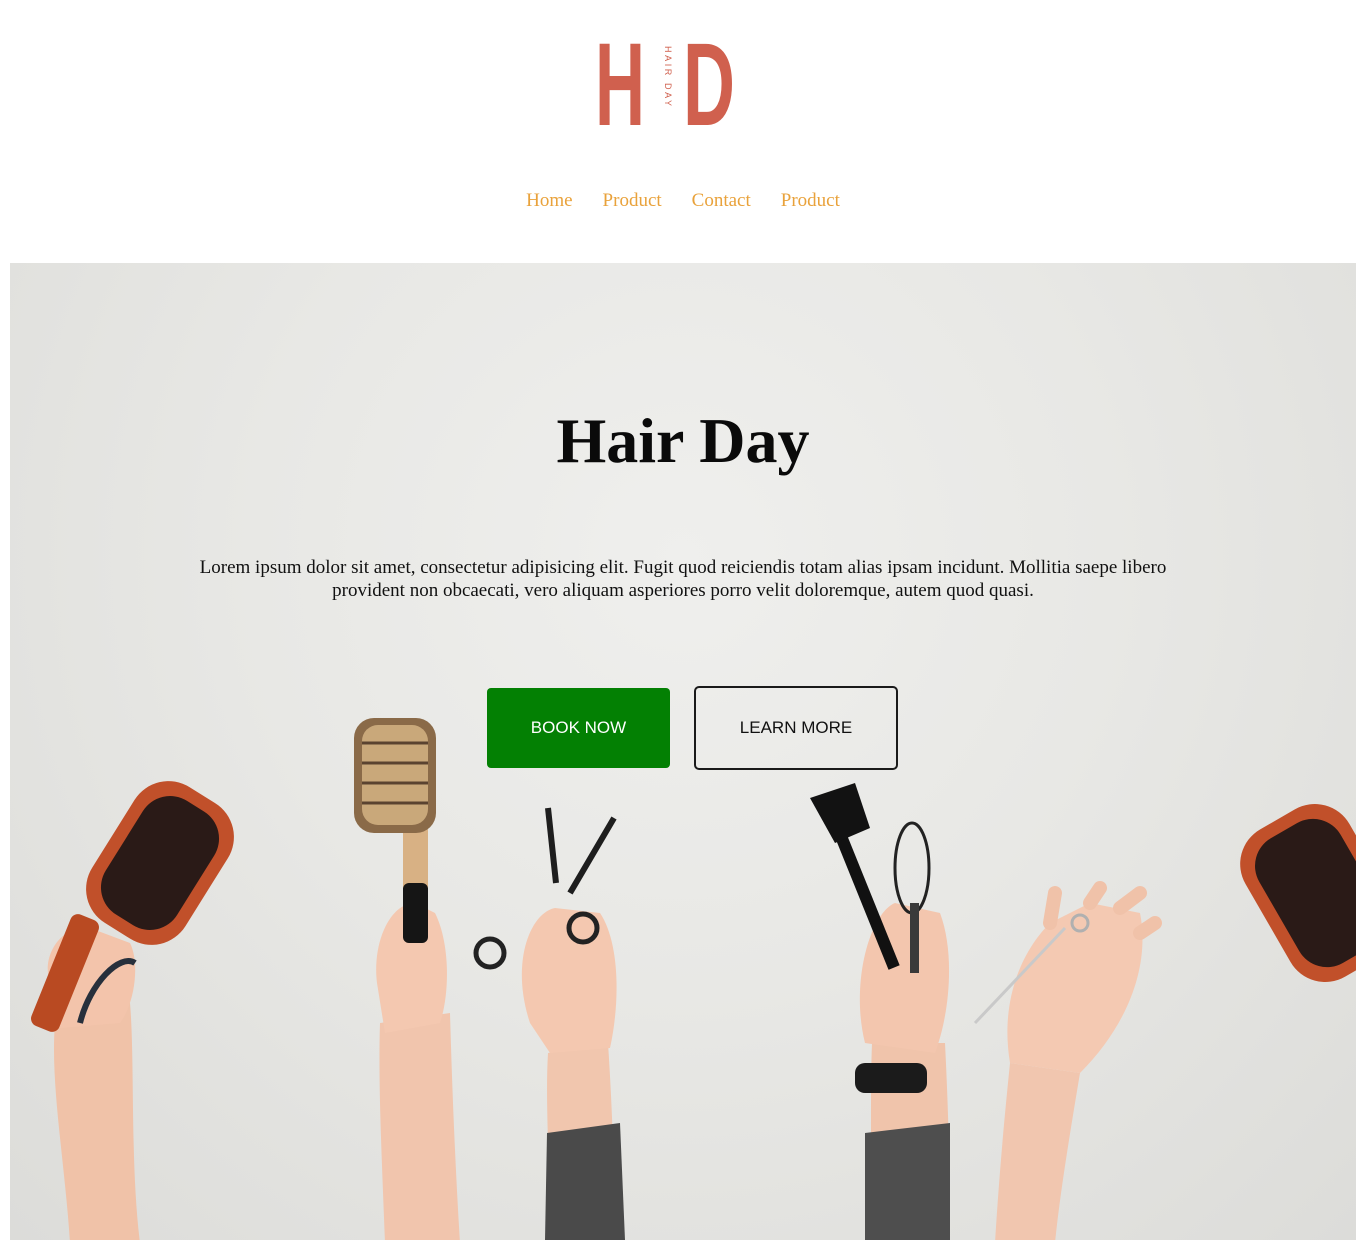 This screenshot has width=1366, height=1240. I want to click on nav-product: Product, so click(632, 201).